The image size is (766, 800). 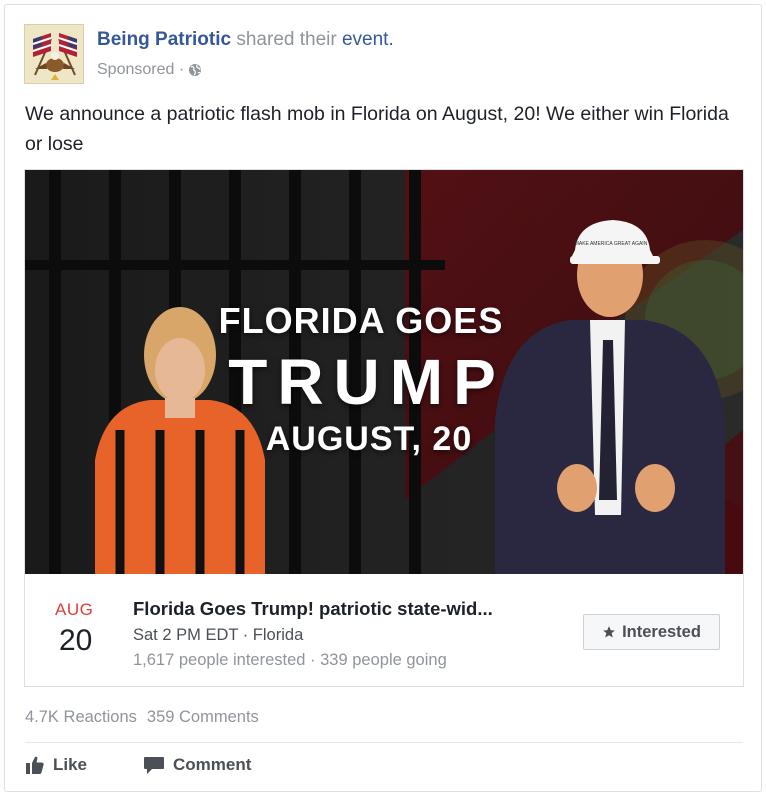 I want to click on like-label: Like, so click(x=70, y=764).